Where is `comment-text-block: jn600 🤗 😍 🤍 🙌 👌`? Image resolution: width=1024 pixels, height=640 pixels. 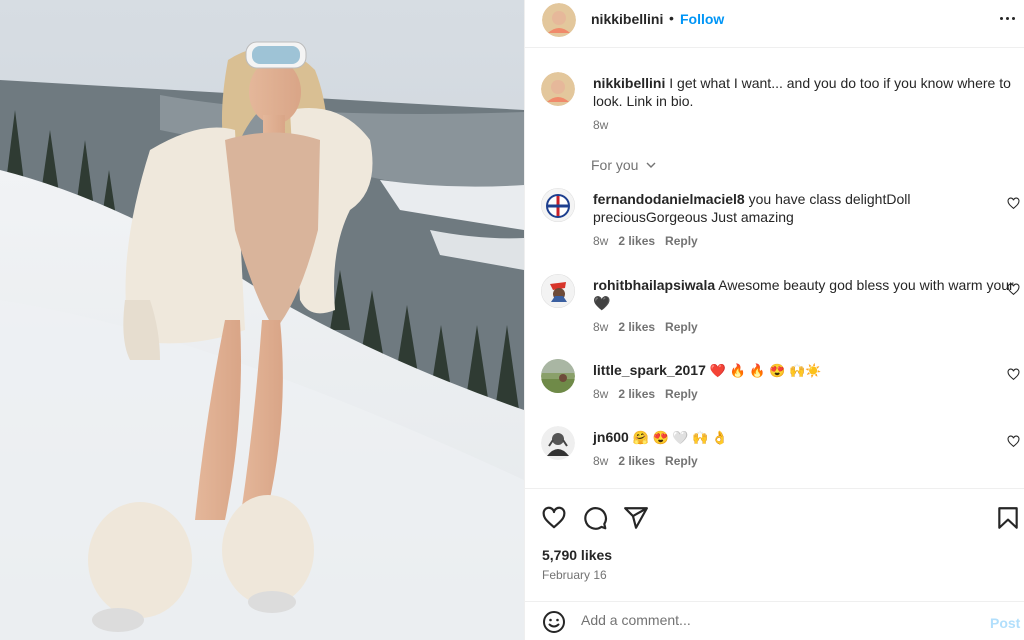 comment-text-block: jn600 🤗 😍 🤍 🙌 👌 is located at coordinates (808, 437).